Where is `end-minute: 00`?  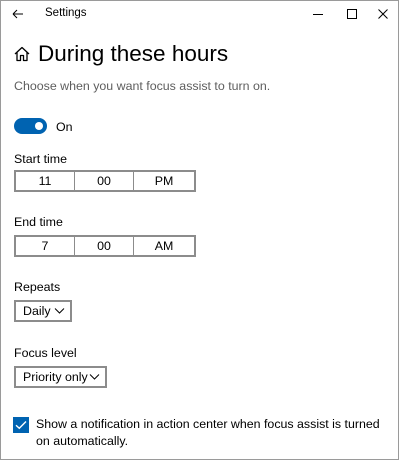
end-minute: 00 is located at coordinates (104, 246).